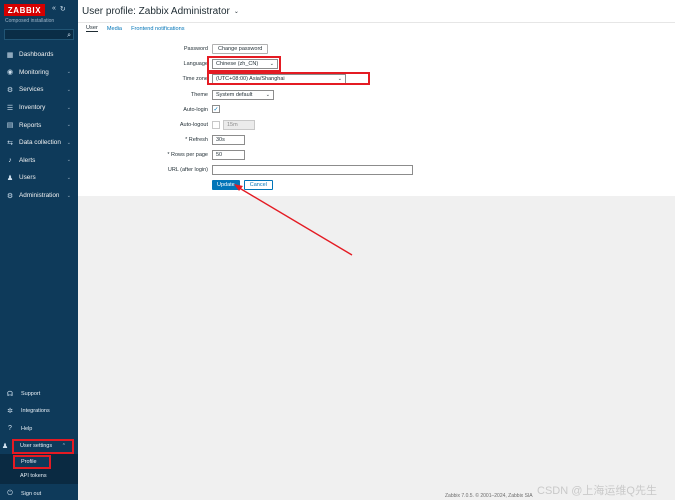 The image size is (675, 500). What do you see at coordinates (33, 475) in the screenshot?
I see `sidebar-item-label: API tokens` at bounding box center [33, 475].